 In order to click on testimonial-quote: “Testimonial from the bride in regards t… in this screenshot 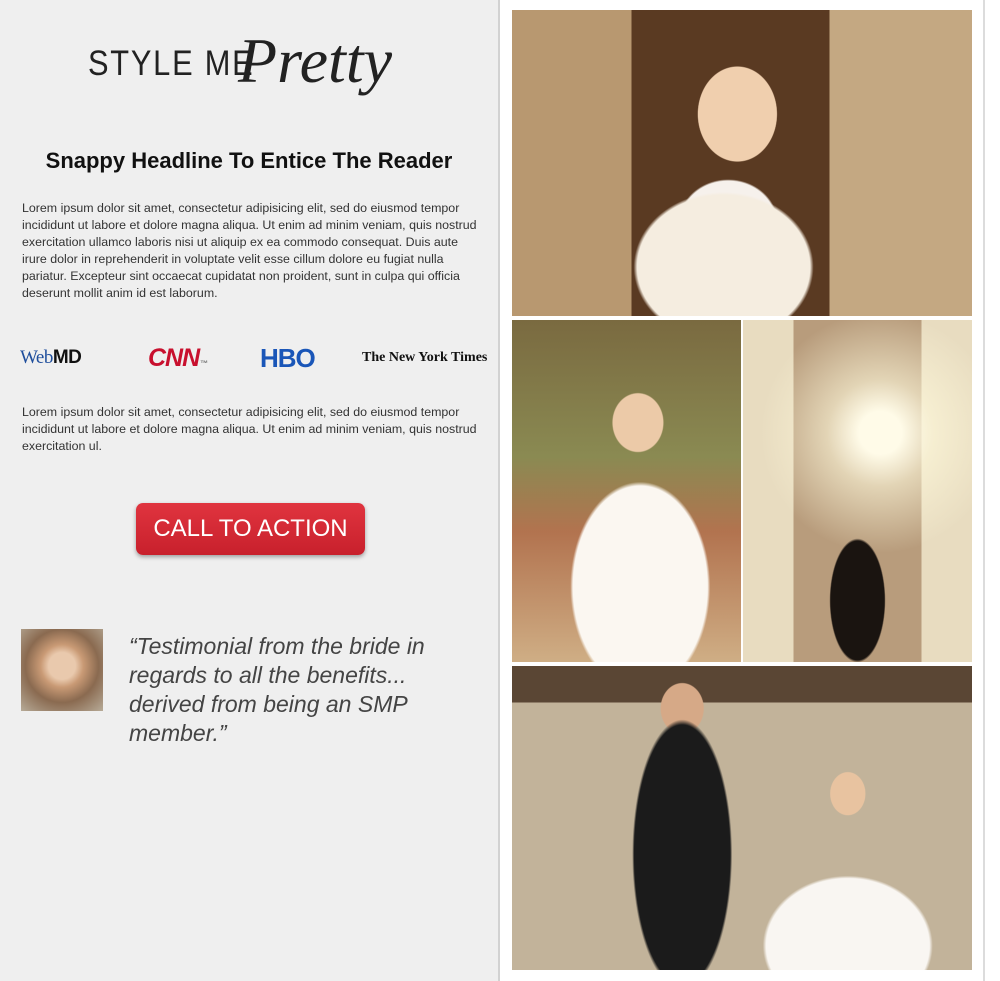, I will do `click(277, 689)`.